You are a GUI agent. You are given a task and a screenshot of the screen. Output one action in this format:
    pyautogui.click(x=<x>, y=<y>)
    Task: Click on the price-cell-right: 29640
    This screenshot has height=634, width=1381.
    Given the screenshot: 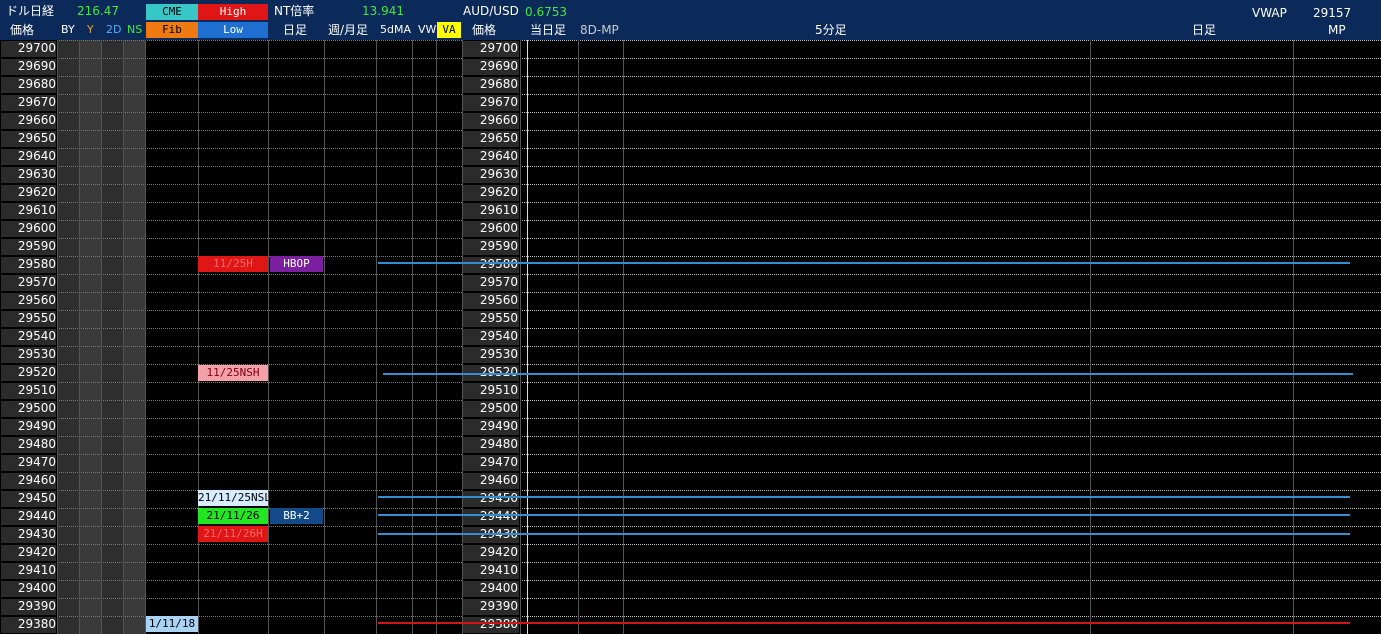 What is the action you would take?
    pyautogui.click(x=490, y=156)
    